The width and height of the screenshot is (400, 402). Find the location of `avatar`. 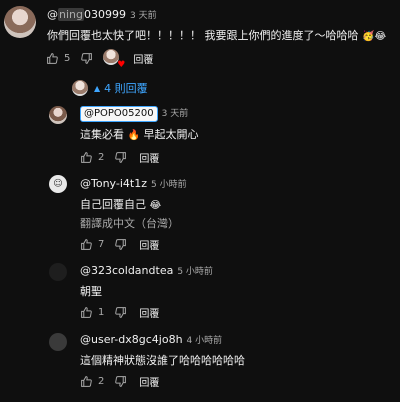

avatar is located at coordinates (20, 22).